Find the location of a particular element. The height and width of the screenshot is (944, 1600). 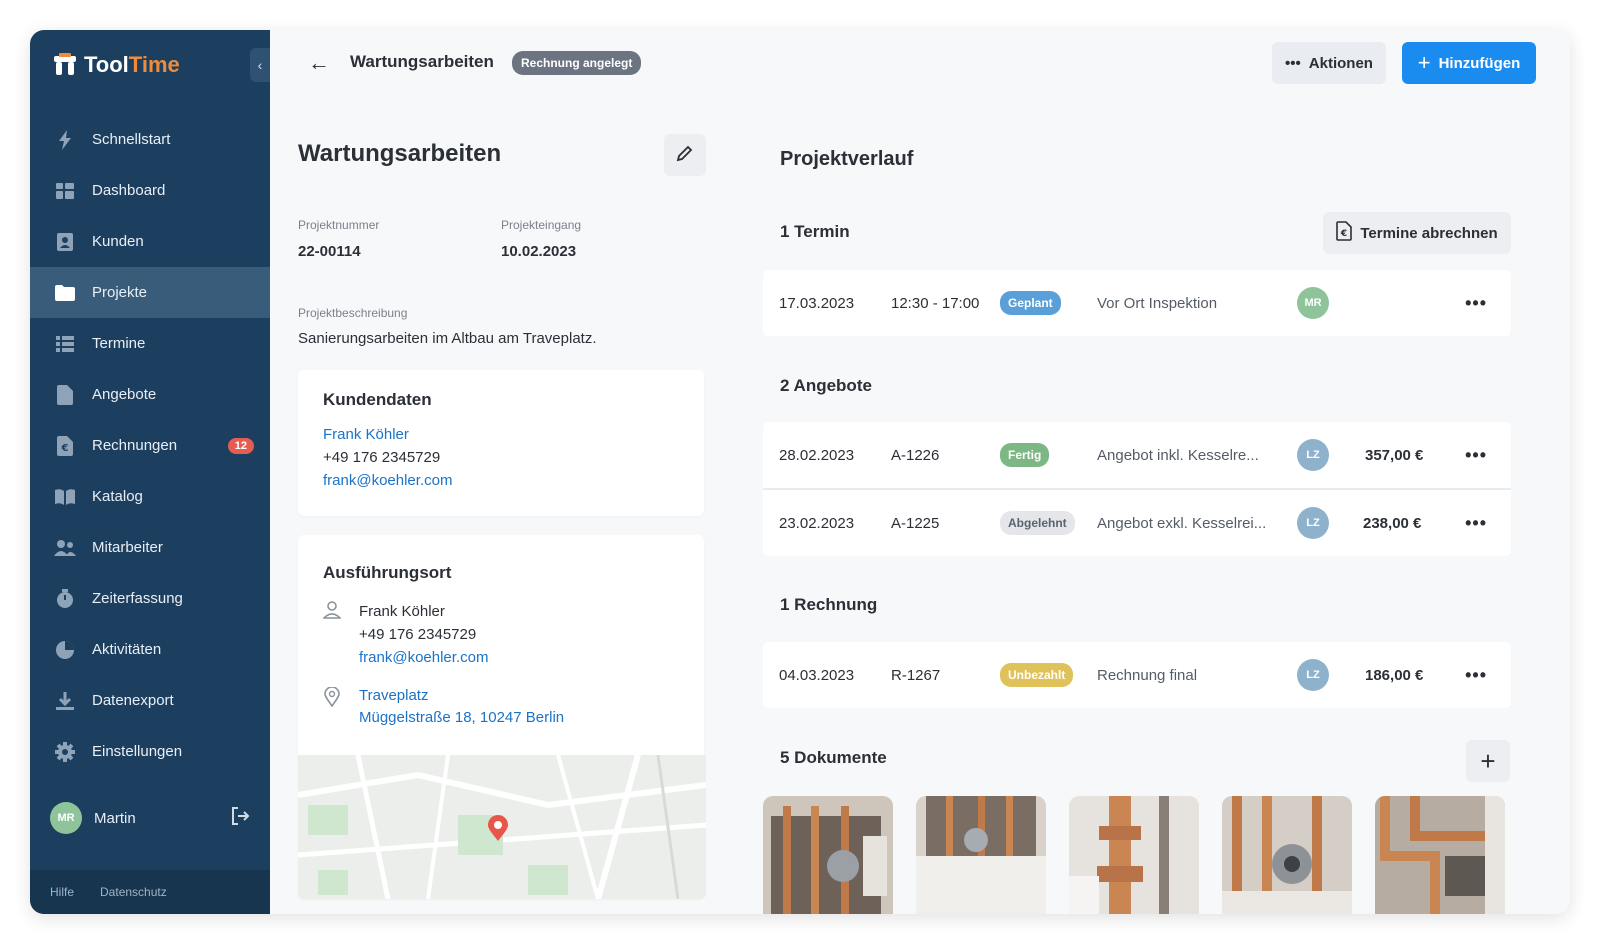

sidebar-item-label: Projekte is located at coordinates (120, 292).